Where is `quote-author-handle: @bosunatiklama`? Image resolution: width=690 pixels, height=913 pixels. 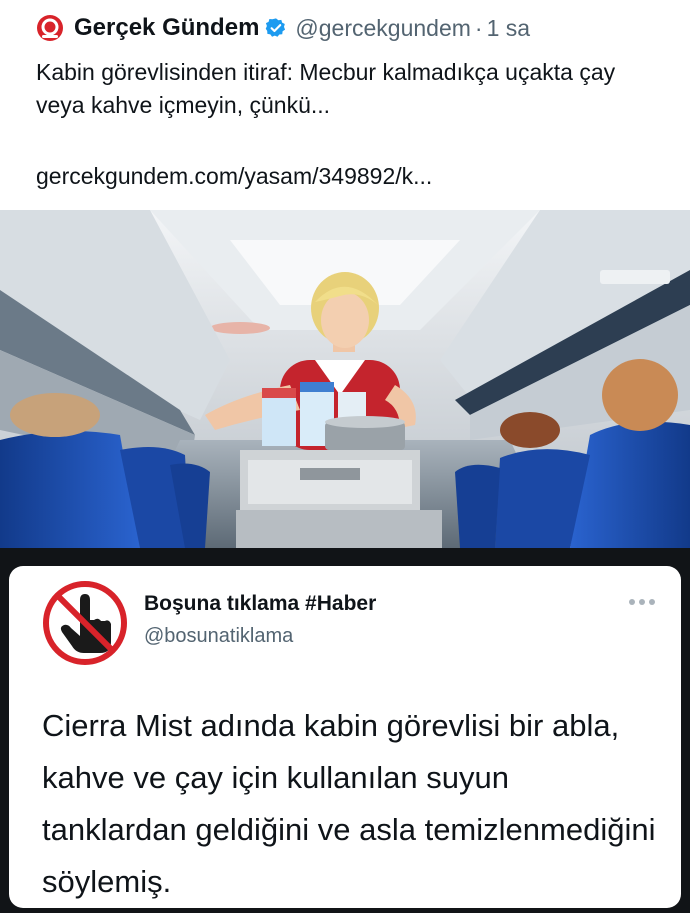 quote-author-handle: @bosunatiklama is located at coordinates (218, 636).